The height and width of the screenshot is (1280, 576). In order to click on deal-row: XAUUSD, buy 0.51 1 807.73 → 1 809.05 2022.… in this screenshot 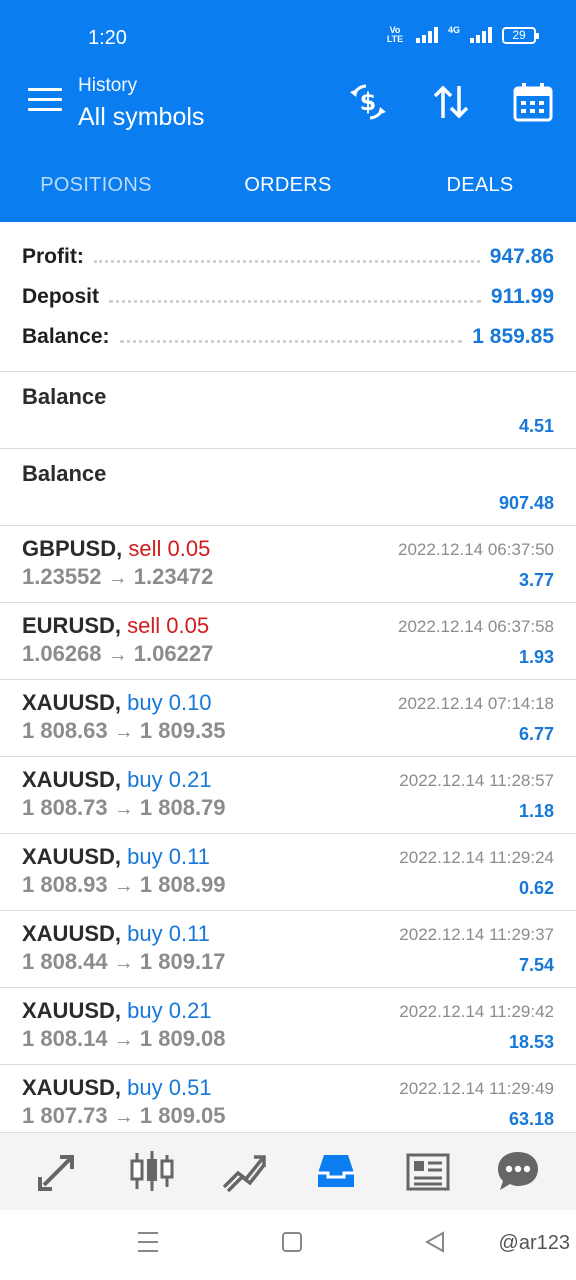, I will do `click(288, 1103)`.